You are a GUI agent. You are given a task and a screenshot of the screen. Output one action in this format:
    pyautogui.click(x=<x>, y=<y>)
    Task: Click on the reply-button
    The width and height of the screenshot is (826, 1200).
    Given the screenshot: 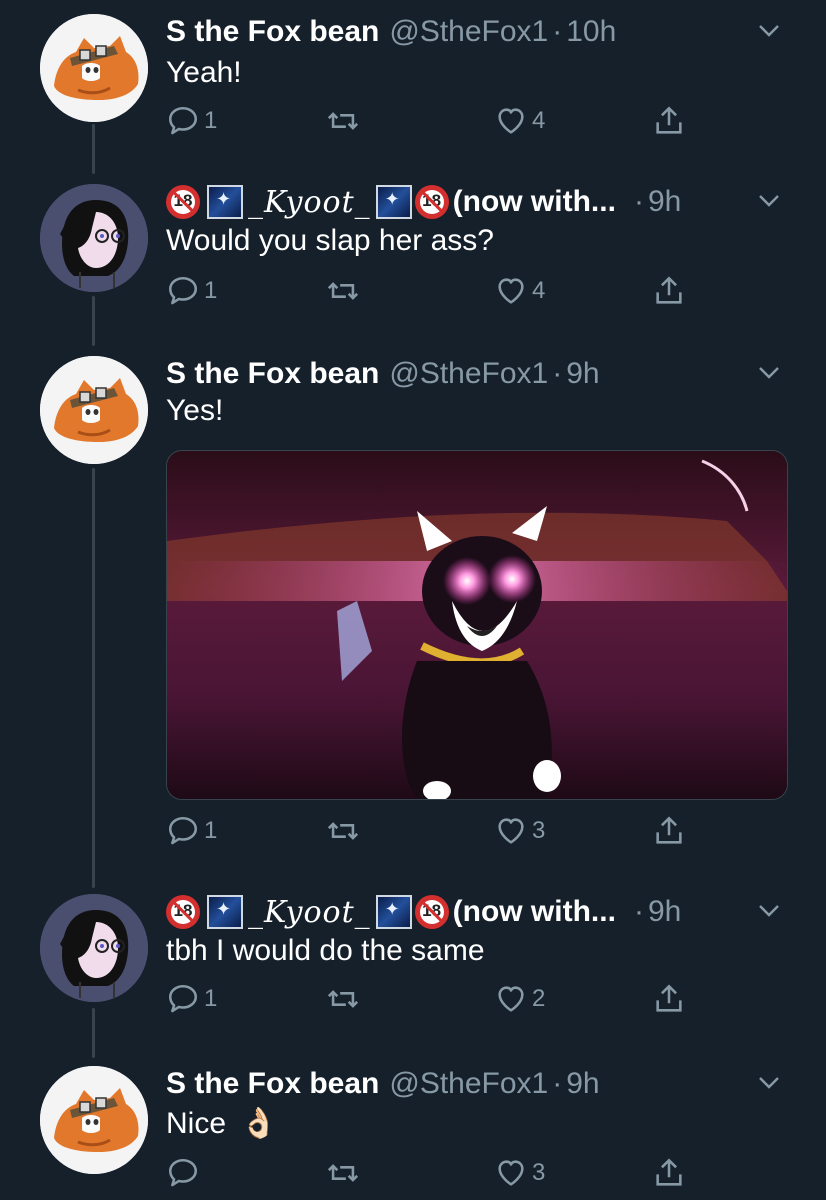 What is the action you would take?
    pyautogui.click(x=185, y=1173)
    